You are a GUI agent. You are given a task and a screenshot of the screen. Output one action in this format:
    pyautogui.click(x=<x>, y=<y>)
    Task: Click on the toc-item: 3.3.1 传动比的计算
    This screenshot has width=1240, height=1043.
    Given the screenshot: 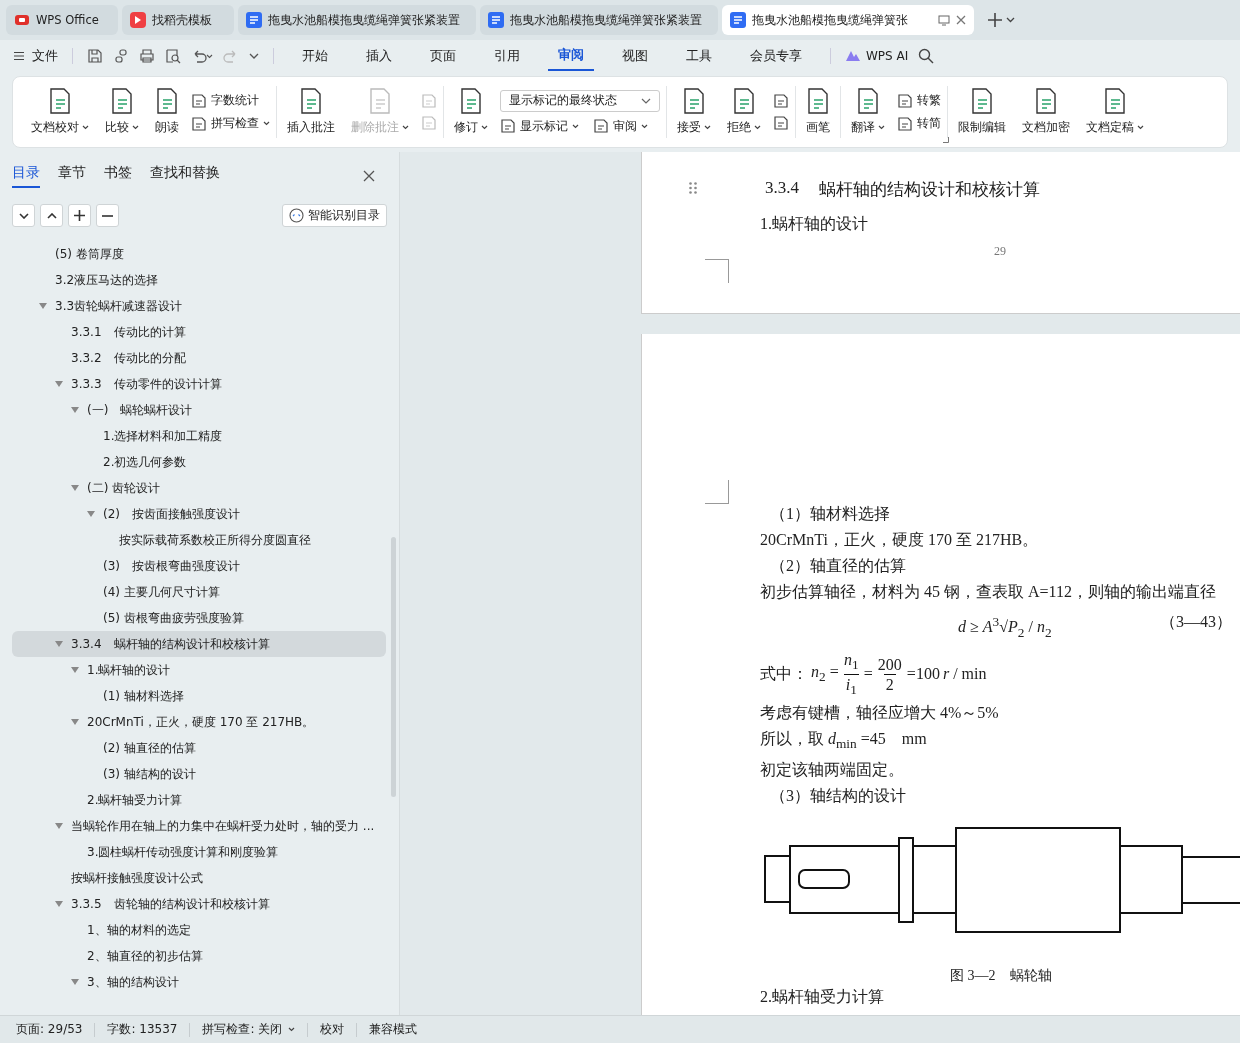 What is the action you would take?
    pyautogui.click(x=199, y=332)
    